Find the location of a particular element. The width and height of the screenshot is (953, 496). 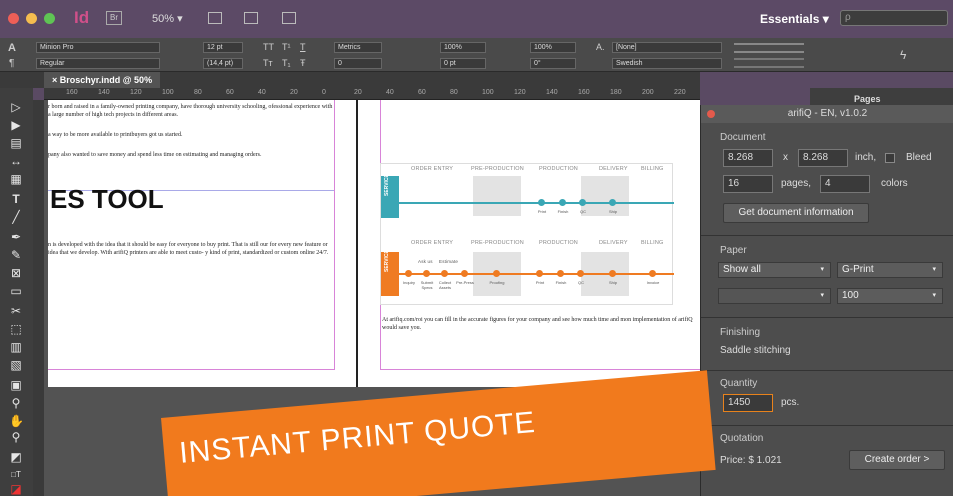

pencil-tool-icon: ✎ is located at coordinates (16, 255).